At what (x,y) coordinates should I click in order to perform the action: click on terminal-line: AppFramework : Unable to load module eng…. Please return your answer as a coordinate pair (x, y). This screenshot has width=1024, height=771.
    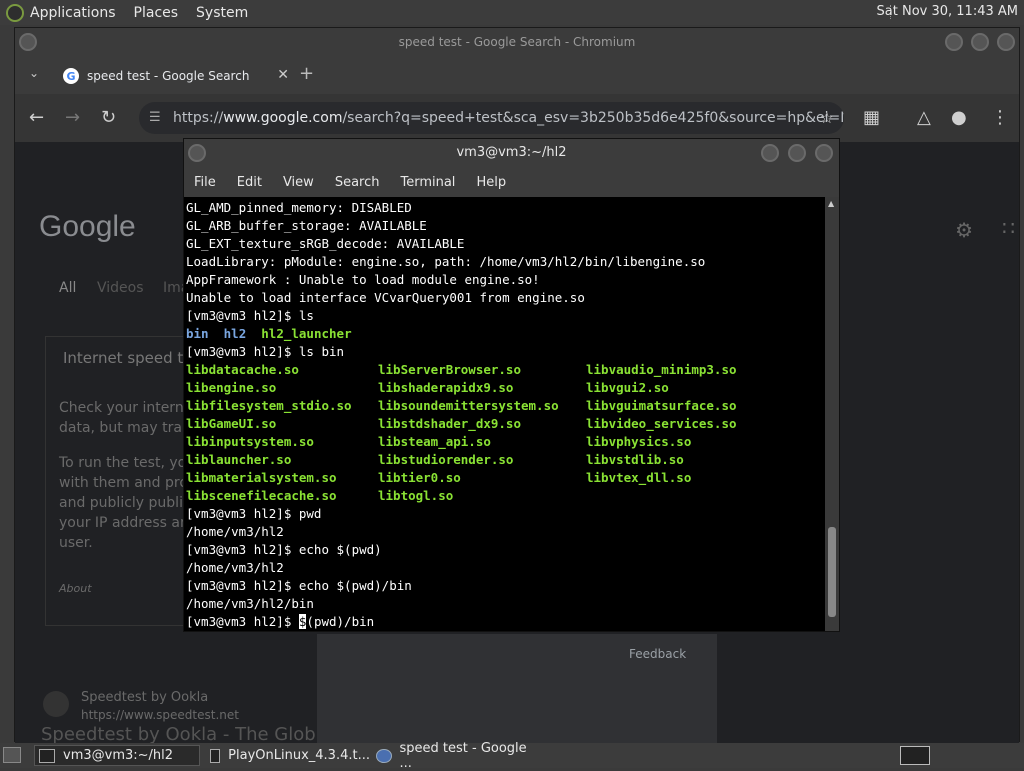
    Looking at the image, I should click on (363, 279).